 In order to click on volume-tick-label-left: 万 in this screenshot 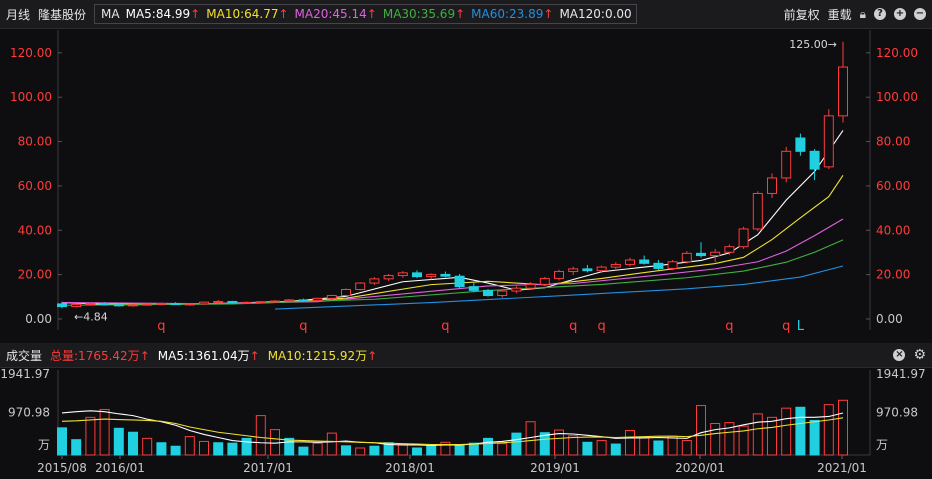, I will do `click(44, 445)`.